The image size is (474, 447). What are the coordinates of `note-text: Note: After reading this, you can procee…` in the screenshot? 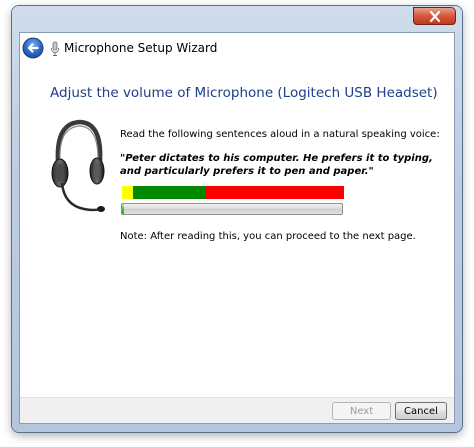 It's located at (268, 236).